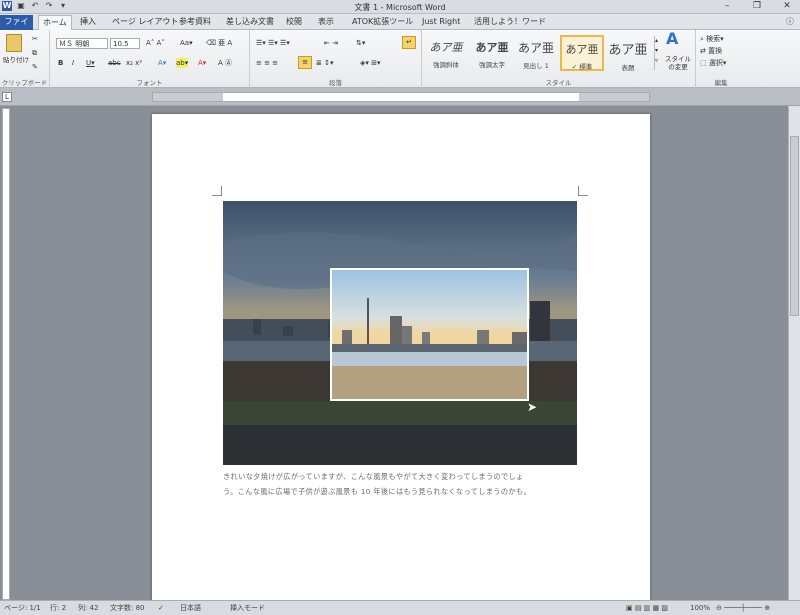 The image size is (800, 615). I want to click on group-editing: ⌕ 検索▾ ⇄ 置換 ⬚ 選択▾ 編集, so click(721, 59).